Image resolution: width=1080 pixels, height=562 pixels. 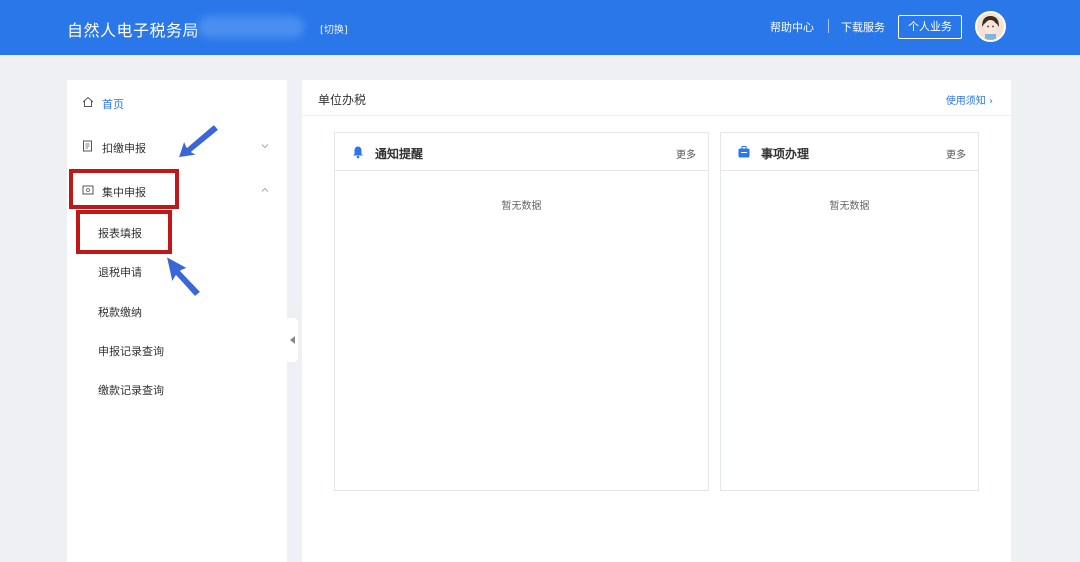 I want to click on site-title: 自然人电子税务局, so click(x=133, y=30).